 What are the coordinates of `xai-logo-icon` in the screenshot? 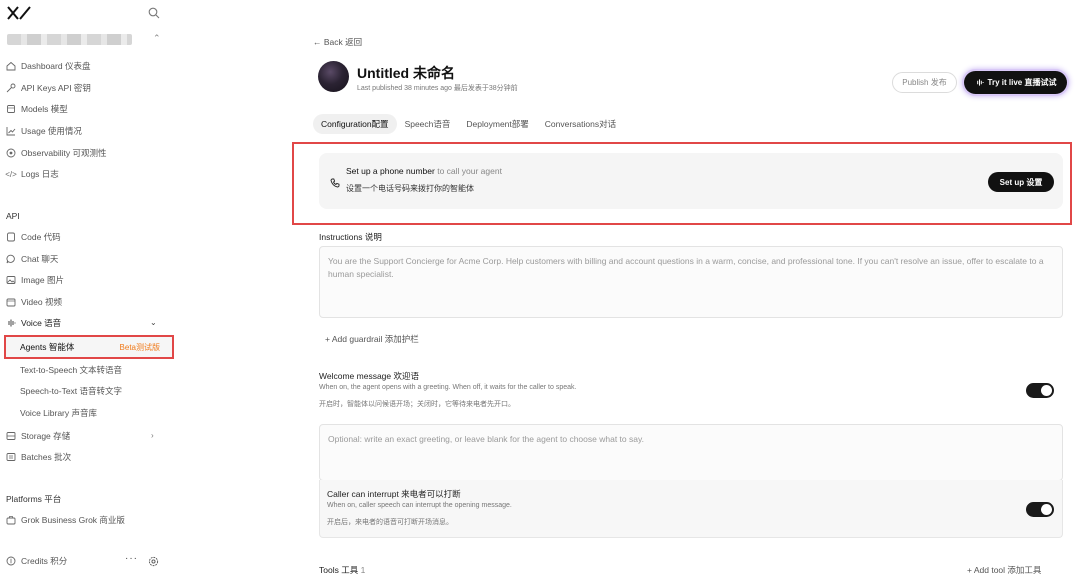 It's located at (19, 13).